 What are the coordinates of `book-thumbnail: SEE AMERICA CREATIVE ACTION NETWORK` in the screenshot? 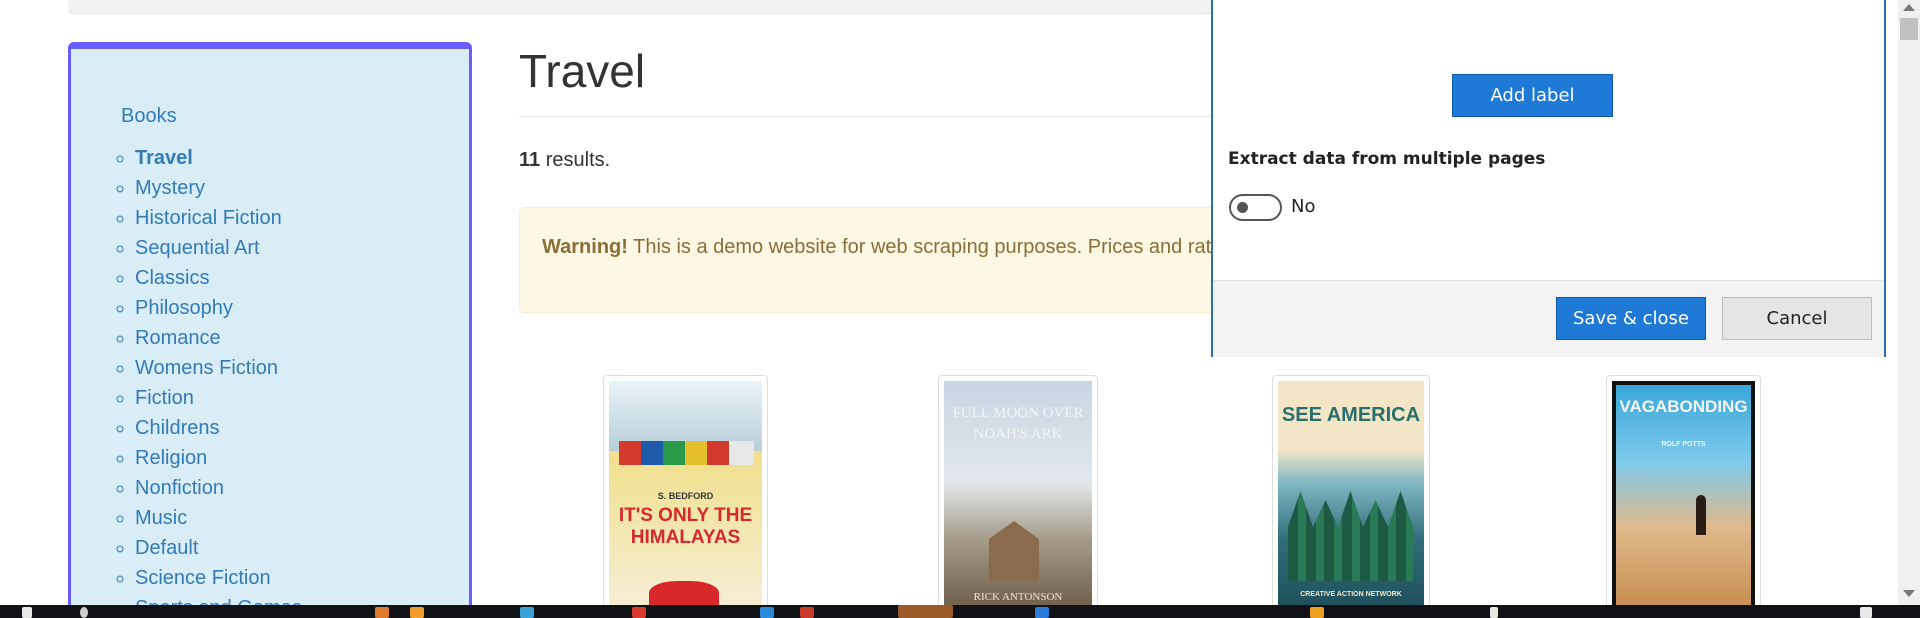 It's located at (1351, 490).